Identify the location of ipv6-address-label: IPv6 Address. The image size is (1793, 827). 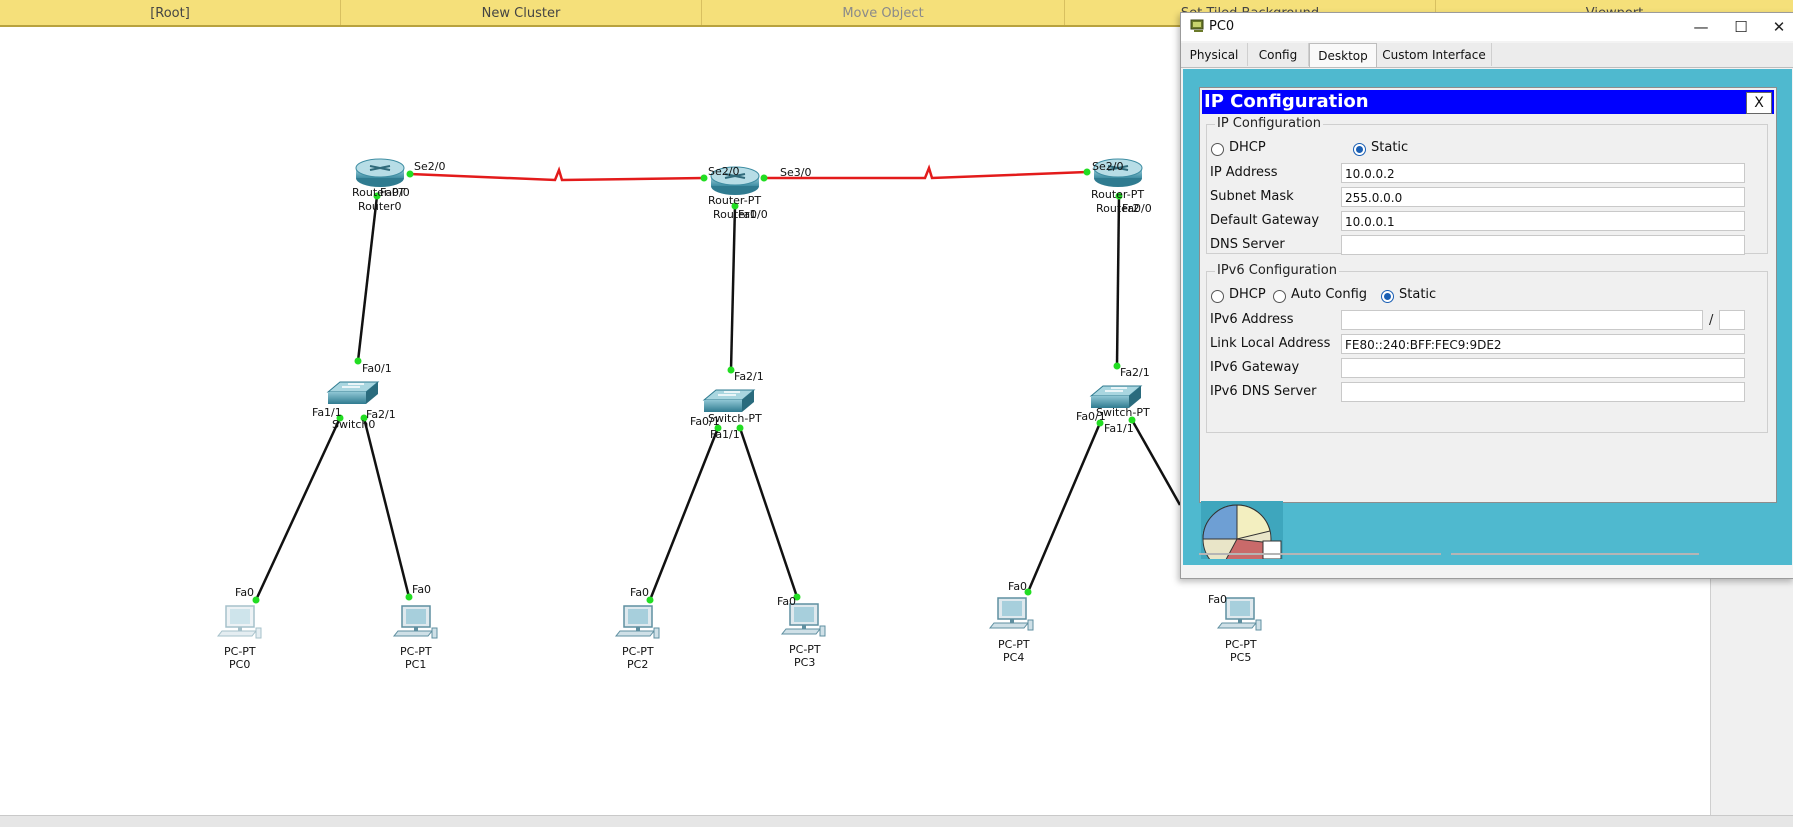
(1252, 319).